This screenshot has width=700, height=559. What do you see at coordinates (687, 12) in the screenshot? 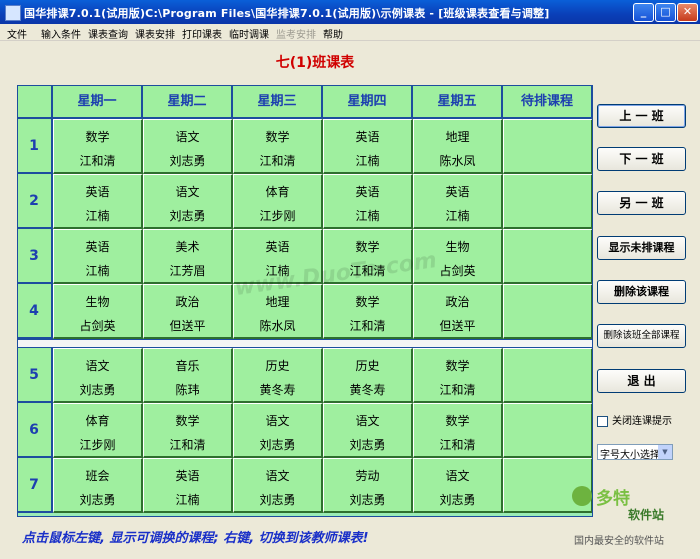
I see `close-button: ✕` at bounding box center [687, 12].